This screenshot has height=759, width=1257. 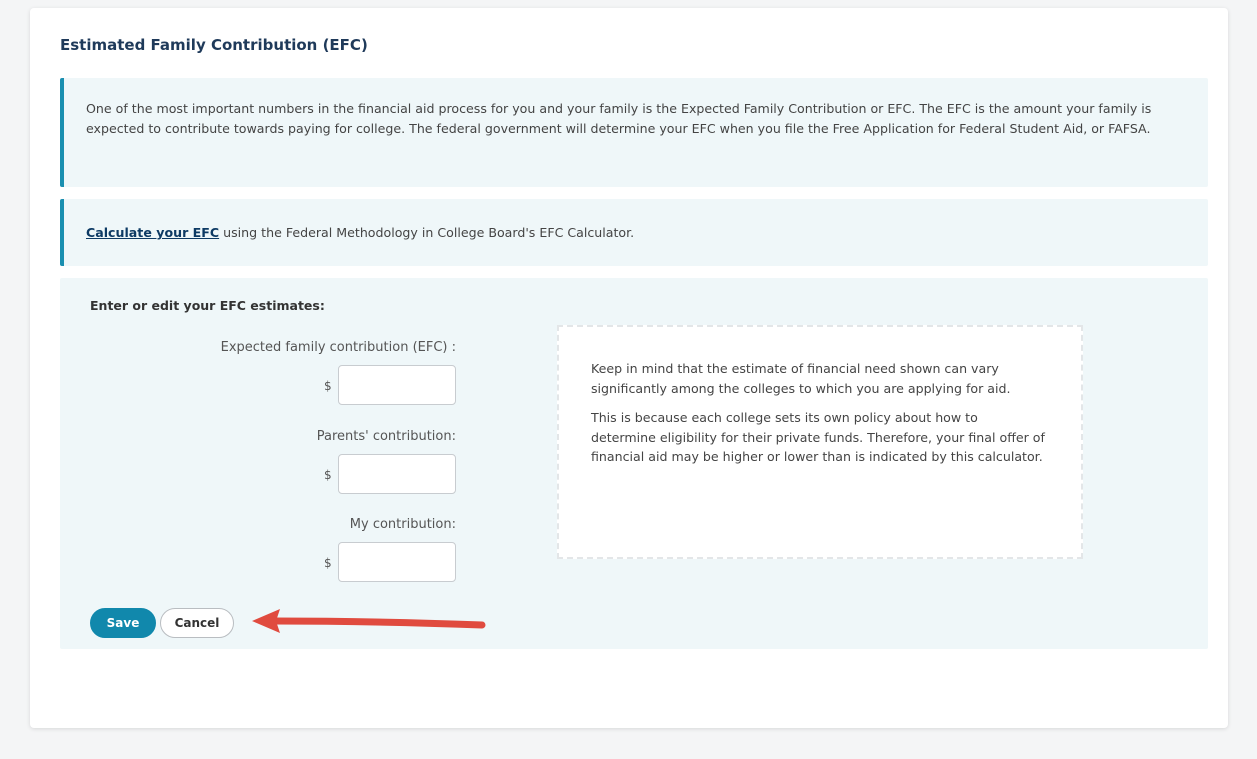 What do you see at coordinates (328, 475) in the screenshot?
I see `parents-dollar-sign: $` at bounding box center [328, 475].